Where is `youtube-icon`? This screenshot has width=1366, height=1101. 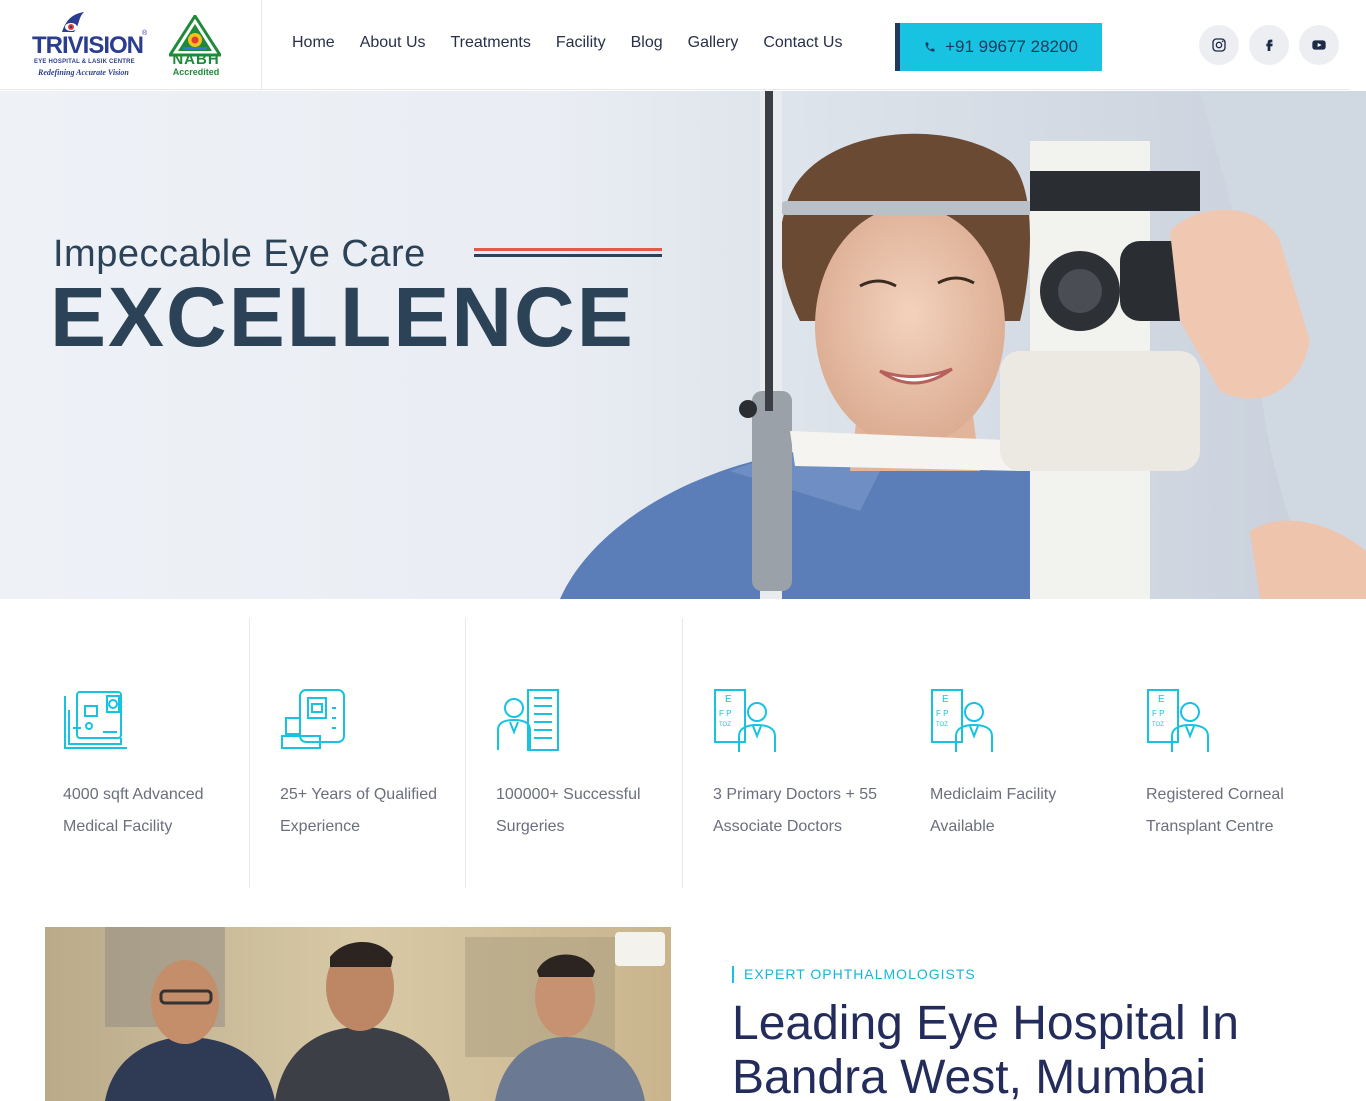 youtube-icon is located at coordinates (1319, 45).